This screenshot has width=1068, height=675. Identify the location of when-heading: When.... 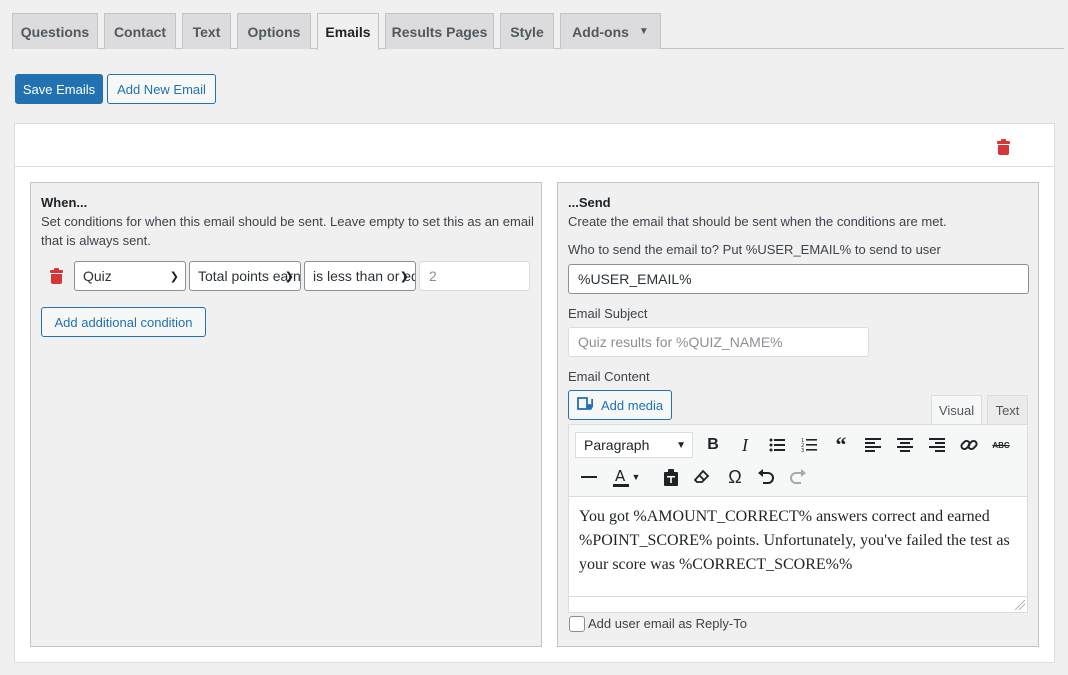
(64, 202).